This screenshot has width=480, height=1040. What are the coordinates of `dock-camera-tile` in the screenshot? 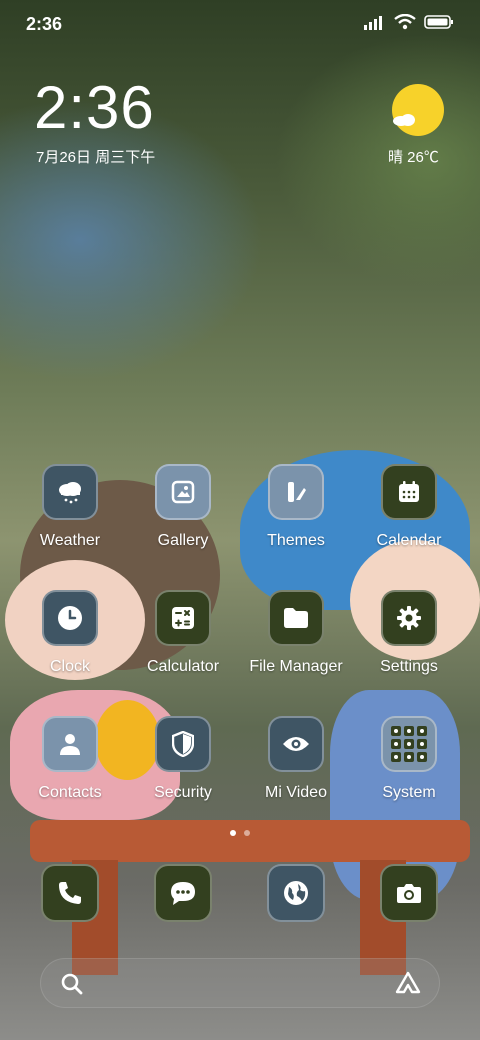 It's located at (409, 893).